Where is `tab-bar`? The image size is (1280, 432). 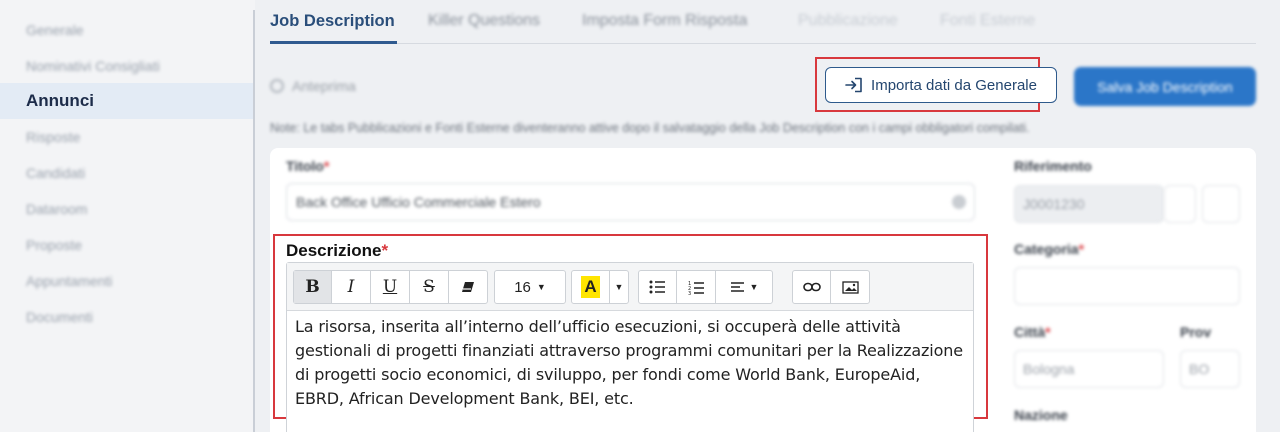
tab-bar is located at coordinates (763, 22).